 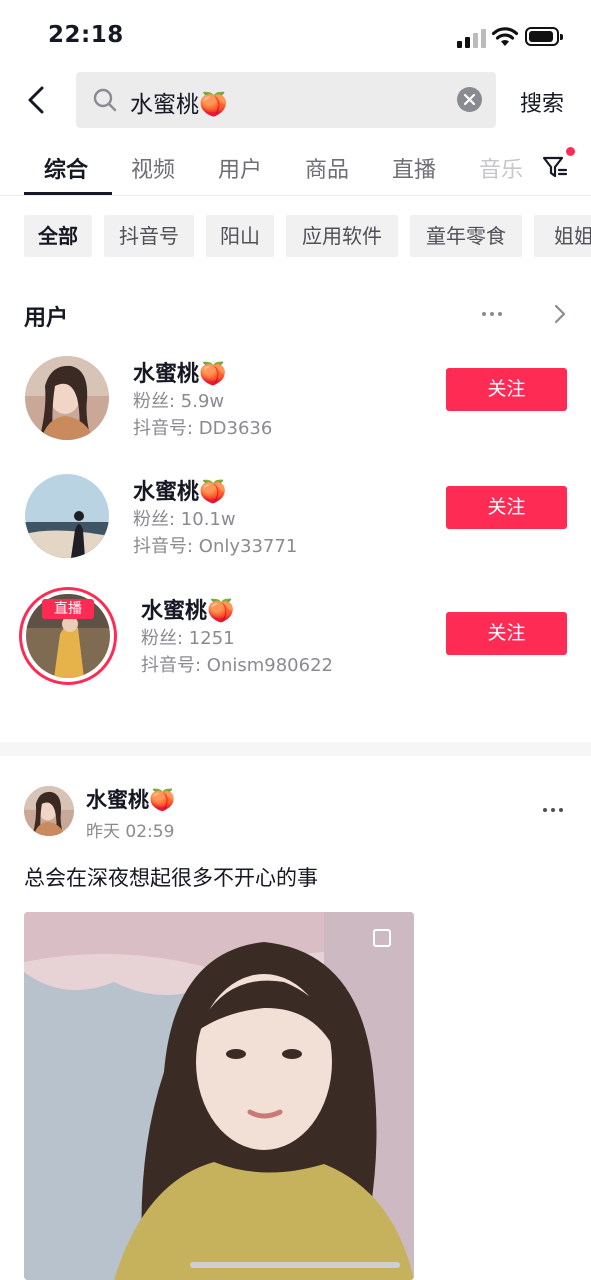 I want to click on tab-video: 视频, so click(x=153, y=168).